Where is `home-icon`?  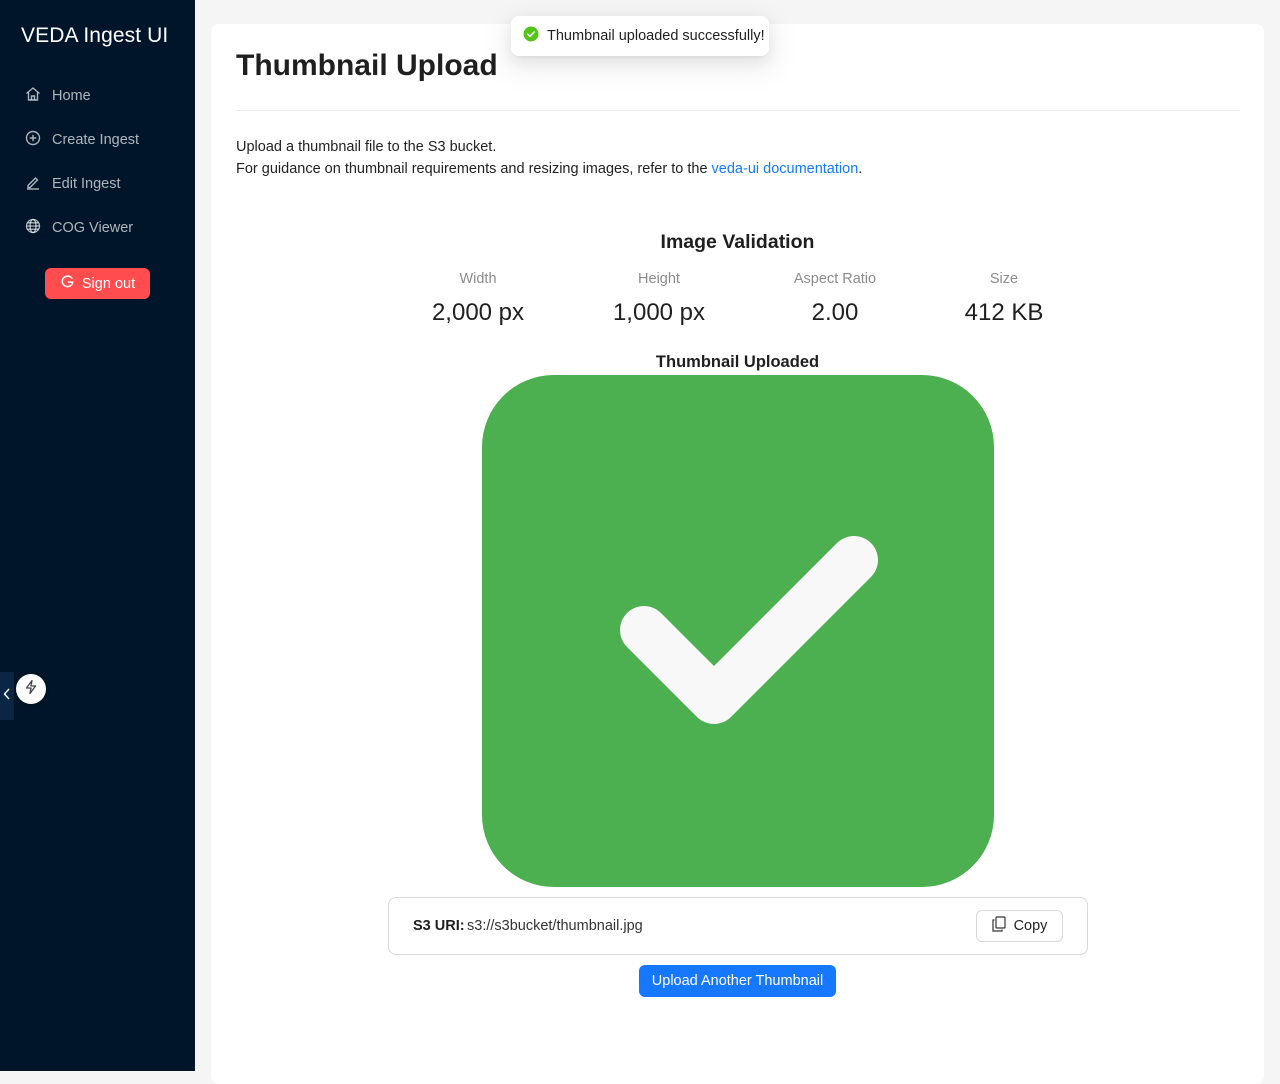 home-icon is located at coordinates (33, 96).